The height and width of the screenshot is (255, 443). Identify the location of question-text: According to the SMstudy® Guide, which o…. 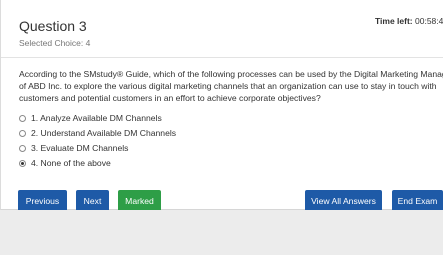
(231, 86).